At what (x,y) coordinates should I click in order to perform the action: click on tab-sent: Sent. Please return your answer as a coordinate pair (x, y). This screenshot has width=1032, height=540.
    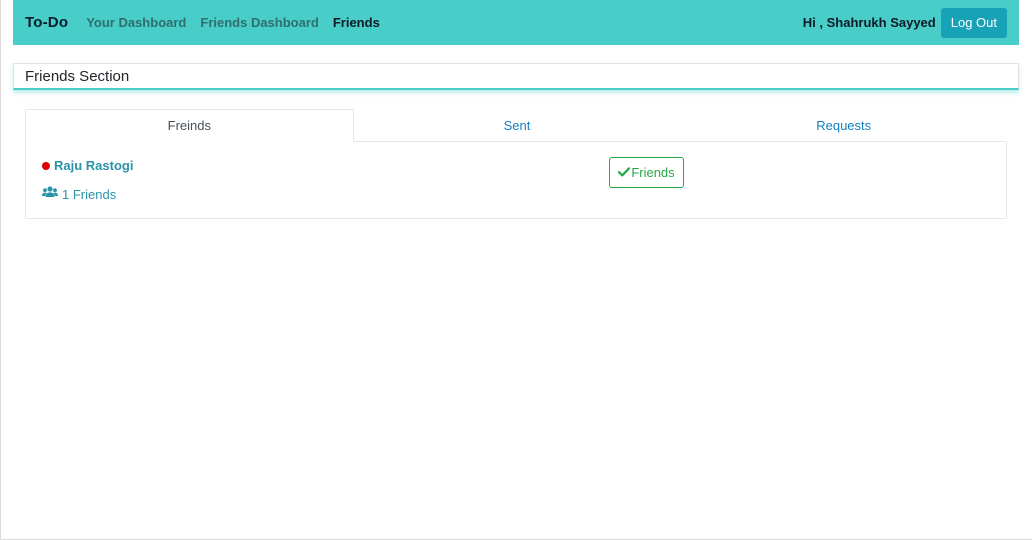
    Looking at the image, I should click on (517, 125).